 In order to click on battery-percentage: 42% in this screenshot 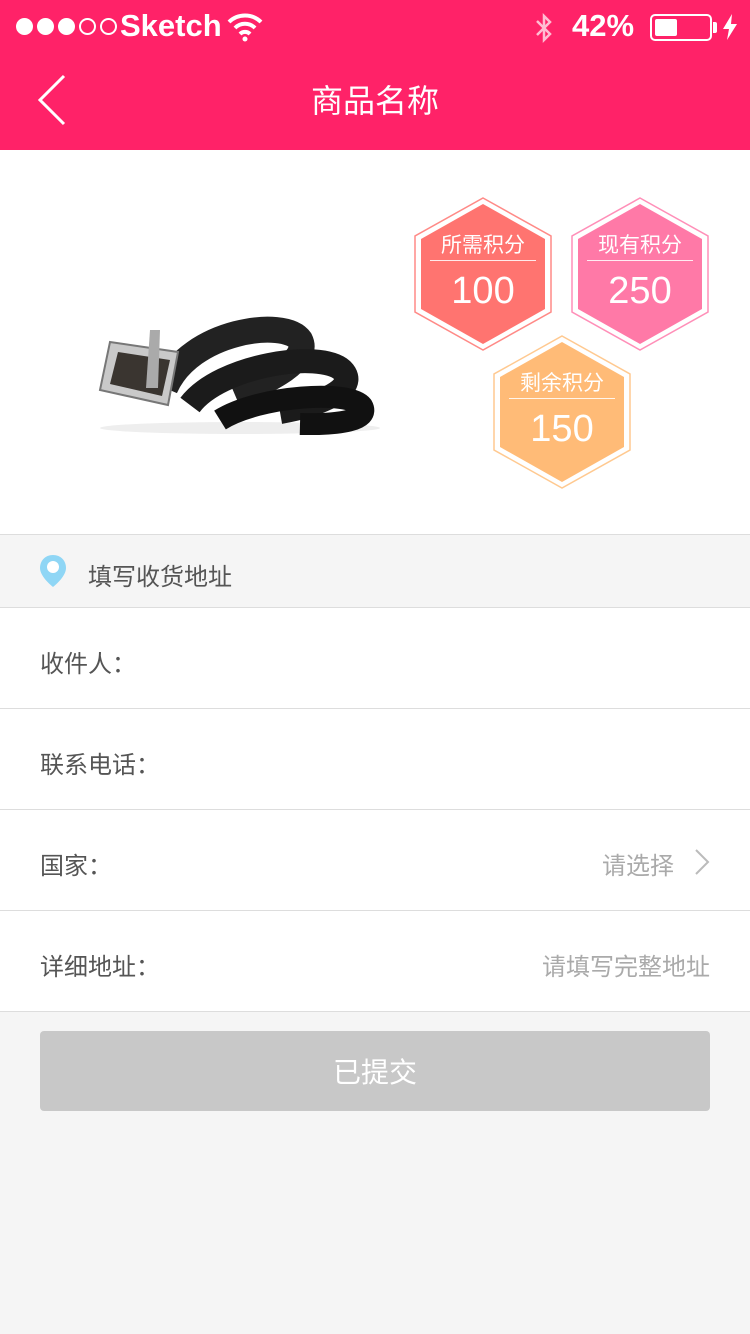, I will do `click(603, 25)`.